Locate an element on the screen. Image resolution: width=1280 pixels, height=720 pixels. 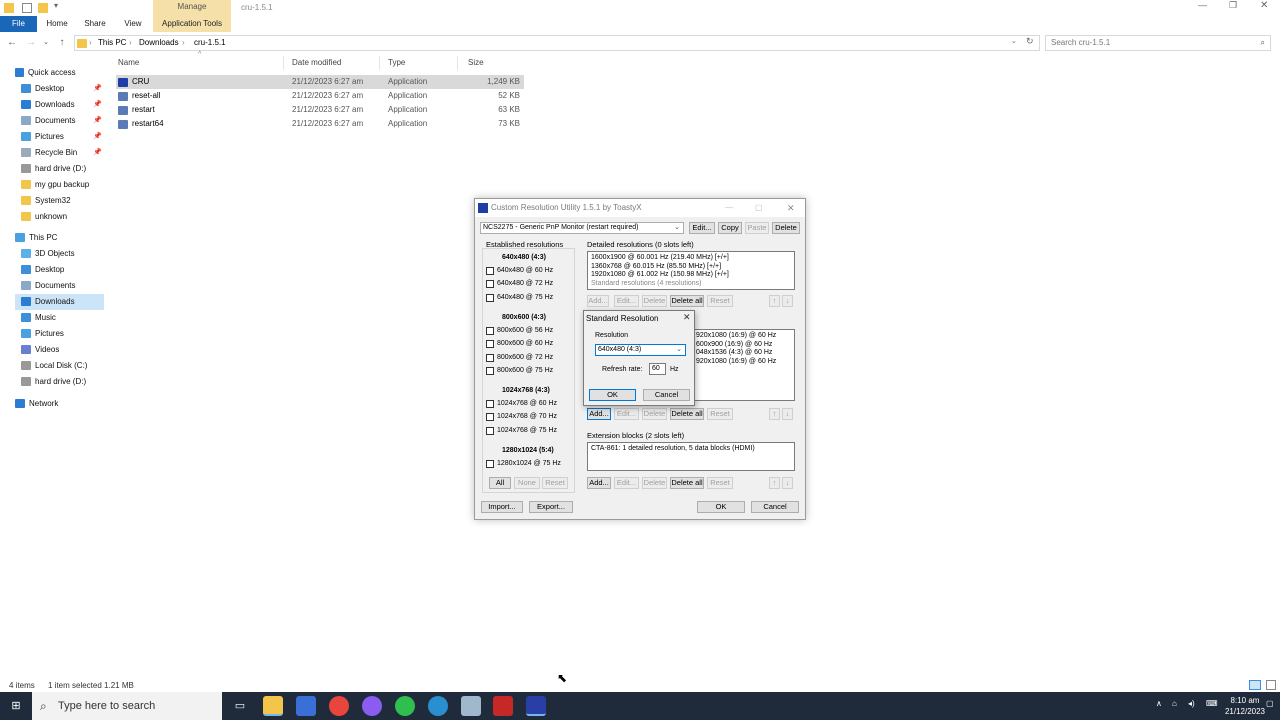
reset-standard-button: Reset is located at coordinates (720, 414).